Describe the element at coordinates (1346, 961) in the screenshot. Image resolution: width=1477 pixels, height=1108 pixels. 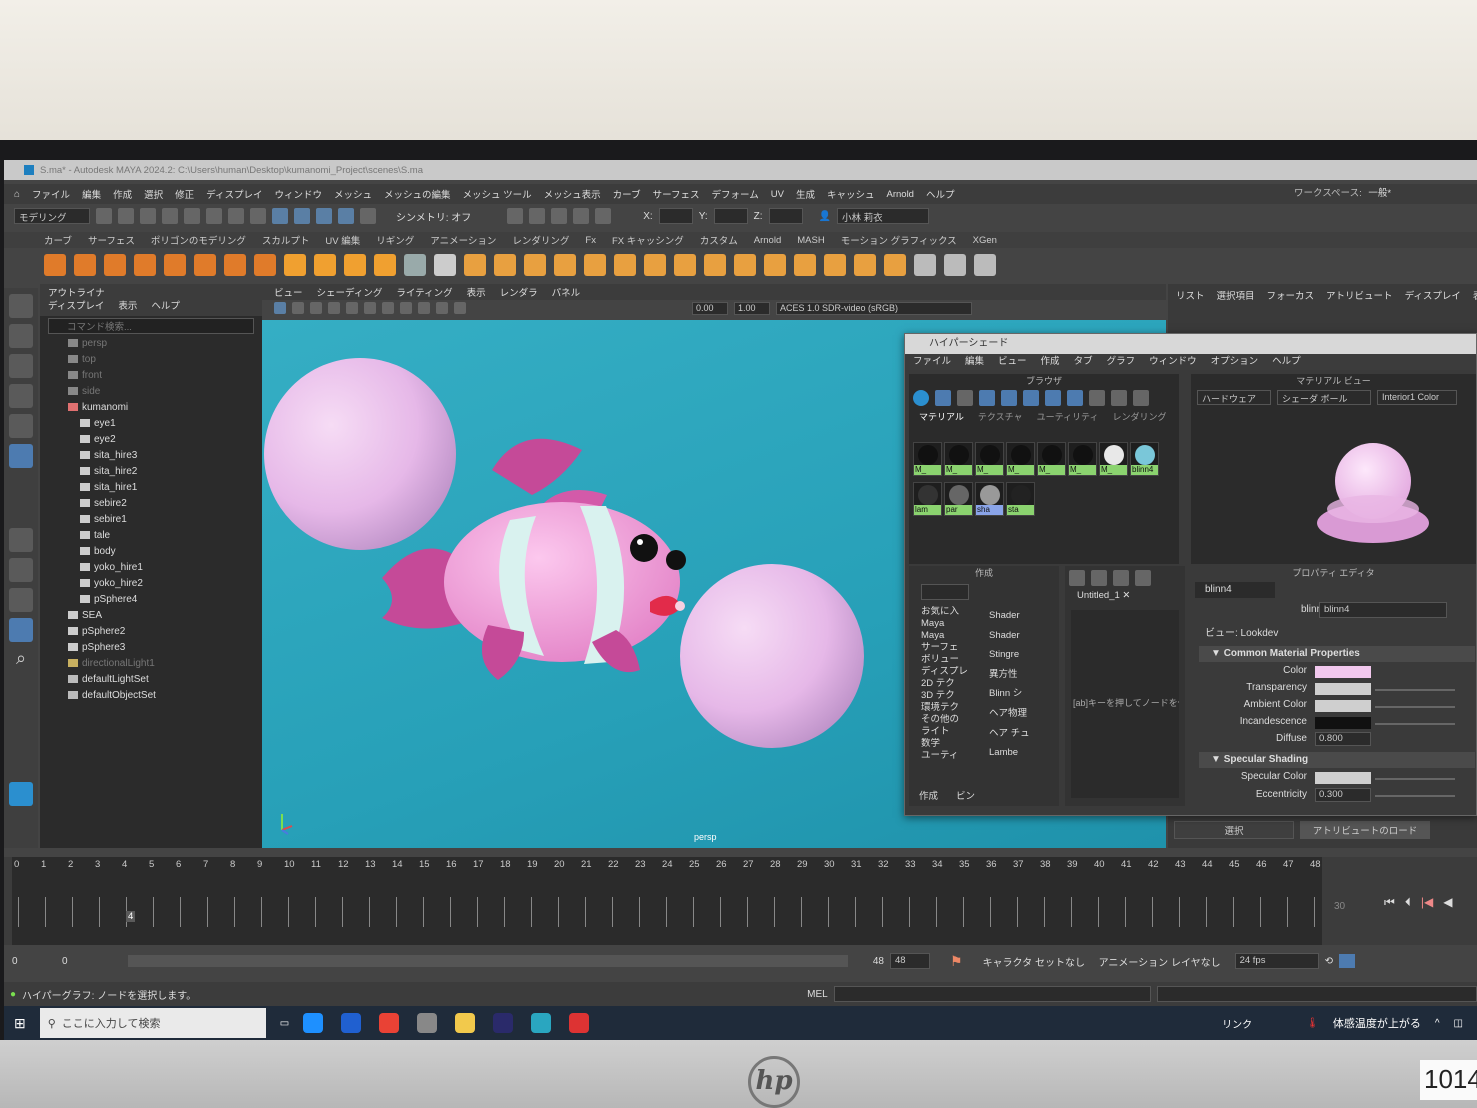
I see `anim-prefs-icon` at that location.